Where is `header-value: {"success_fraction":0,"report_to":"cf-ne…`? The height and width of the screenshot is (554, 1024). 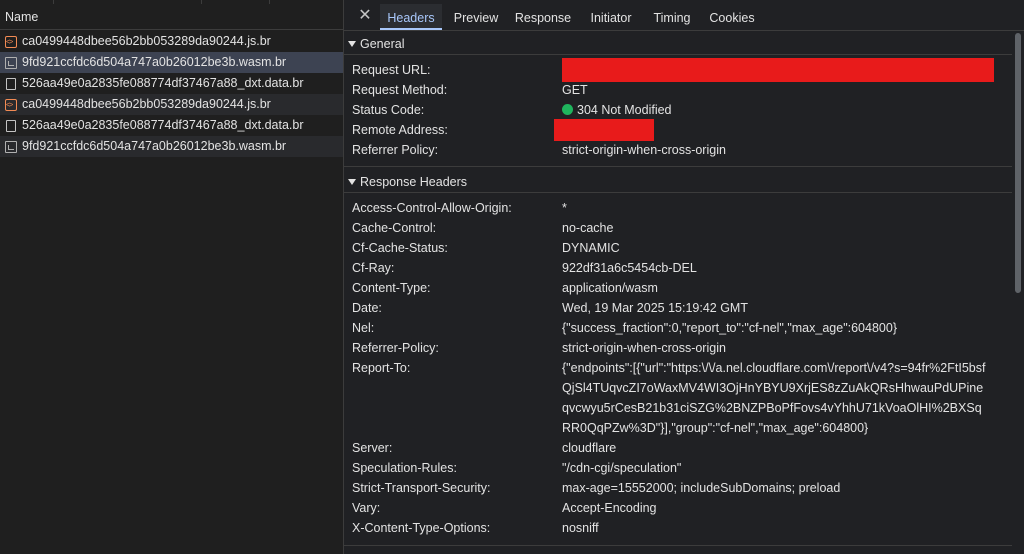
header-value: {"success_fraction":0,"report_to":"cf-ne… is located at coordinates (729, 328).